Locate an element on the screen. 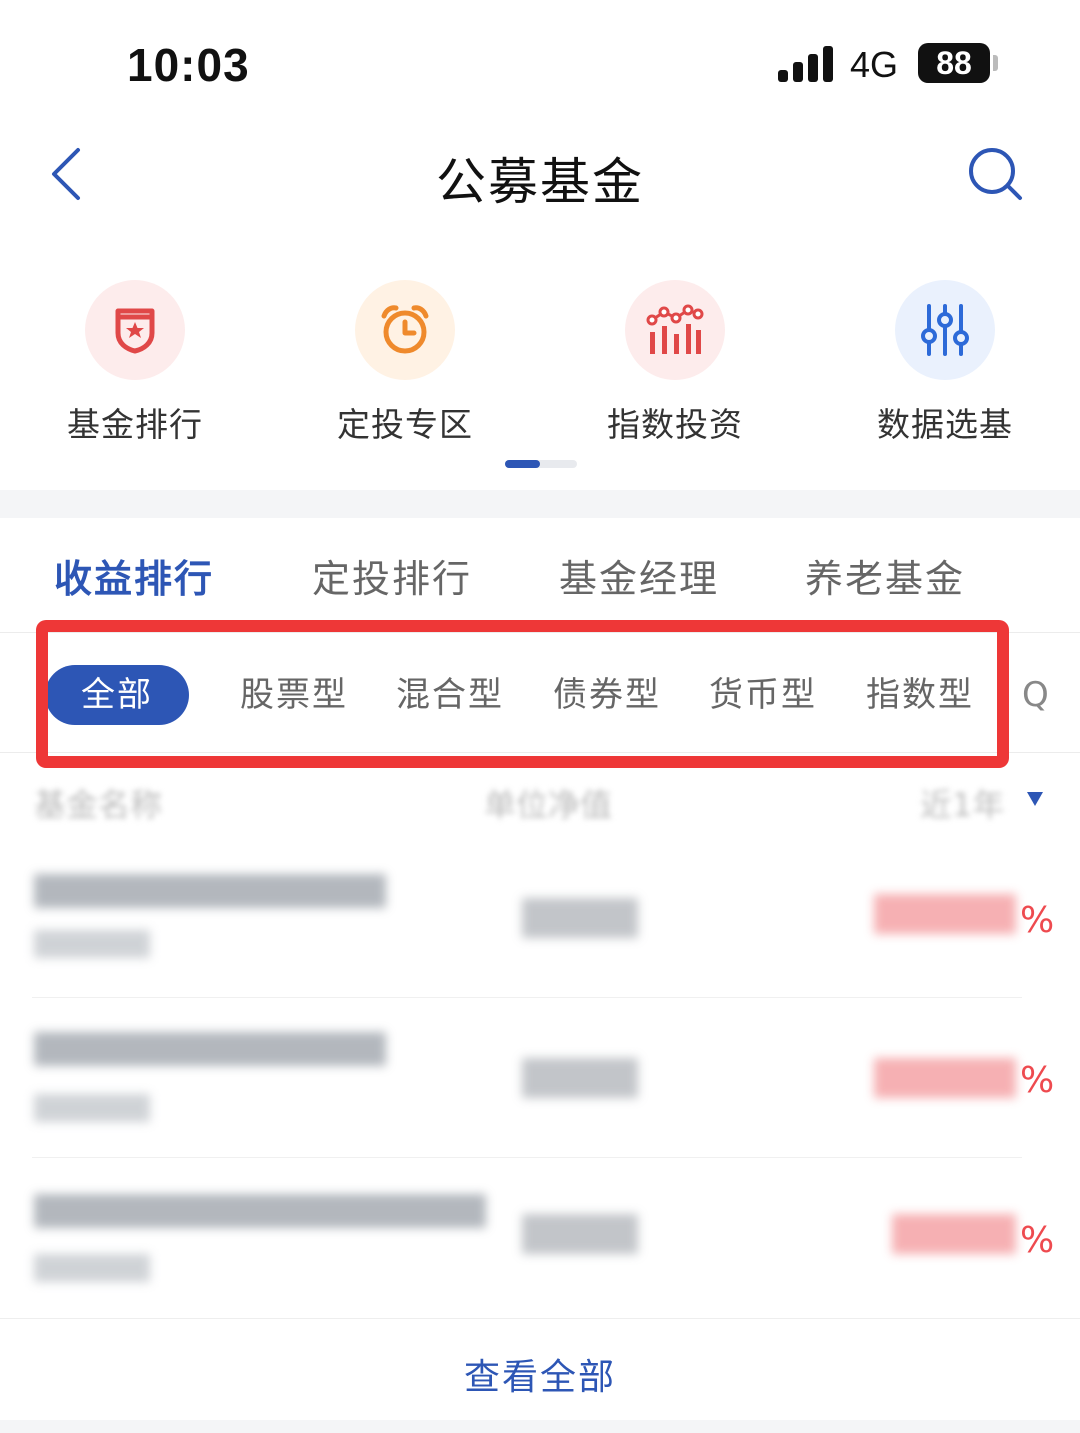 This screenshot has width=1080, height=1433. entry-label: 定投专区 is located at coordinates (405, 424).